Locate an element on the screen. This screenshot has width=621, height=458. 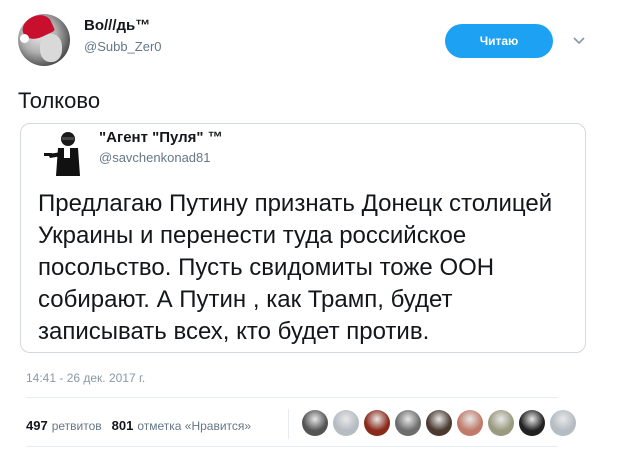
gunman-avatar-icon is located at coordinates (65, 153).